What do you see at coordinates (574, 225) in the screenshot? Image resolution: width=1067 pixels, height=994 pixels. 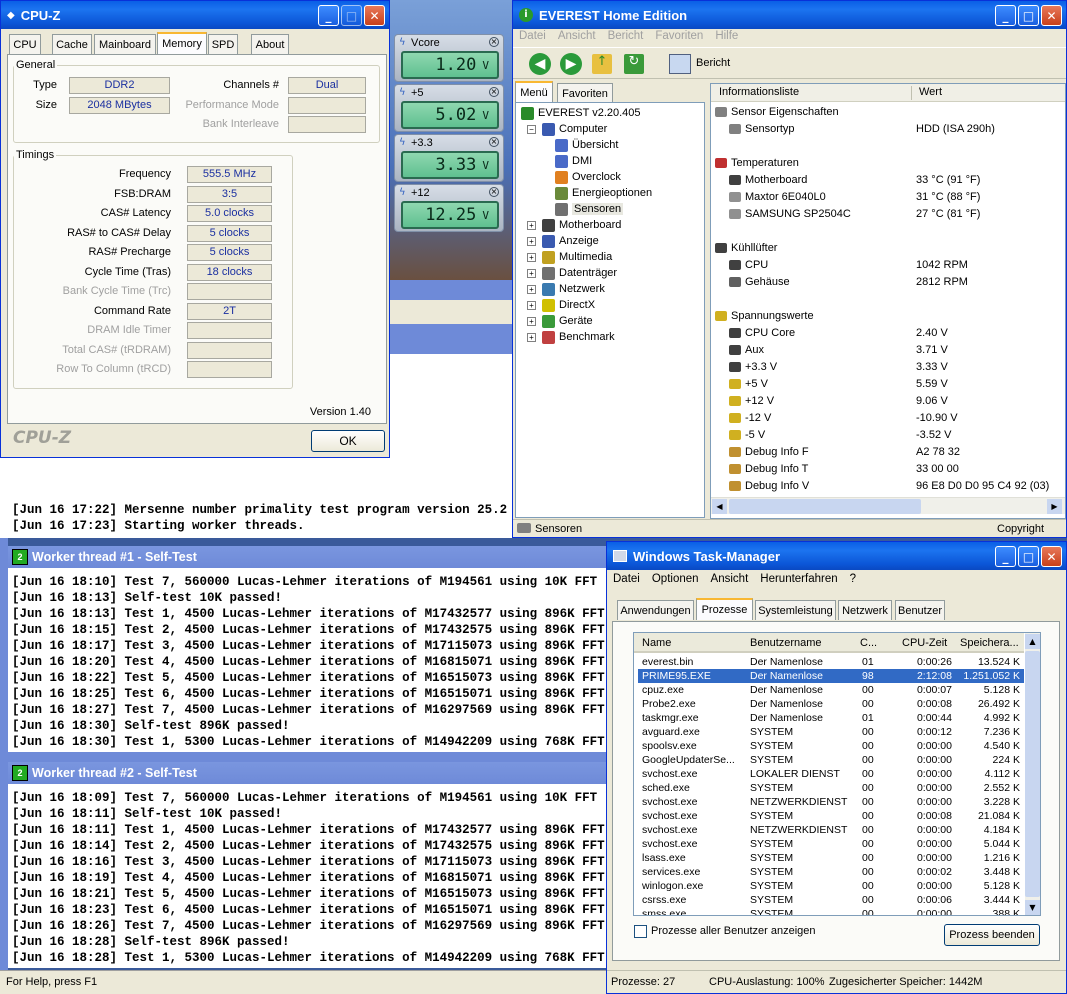 I see `tree-item: + Motherboard` at bounding box center [574, 225].